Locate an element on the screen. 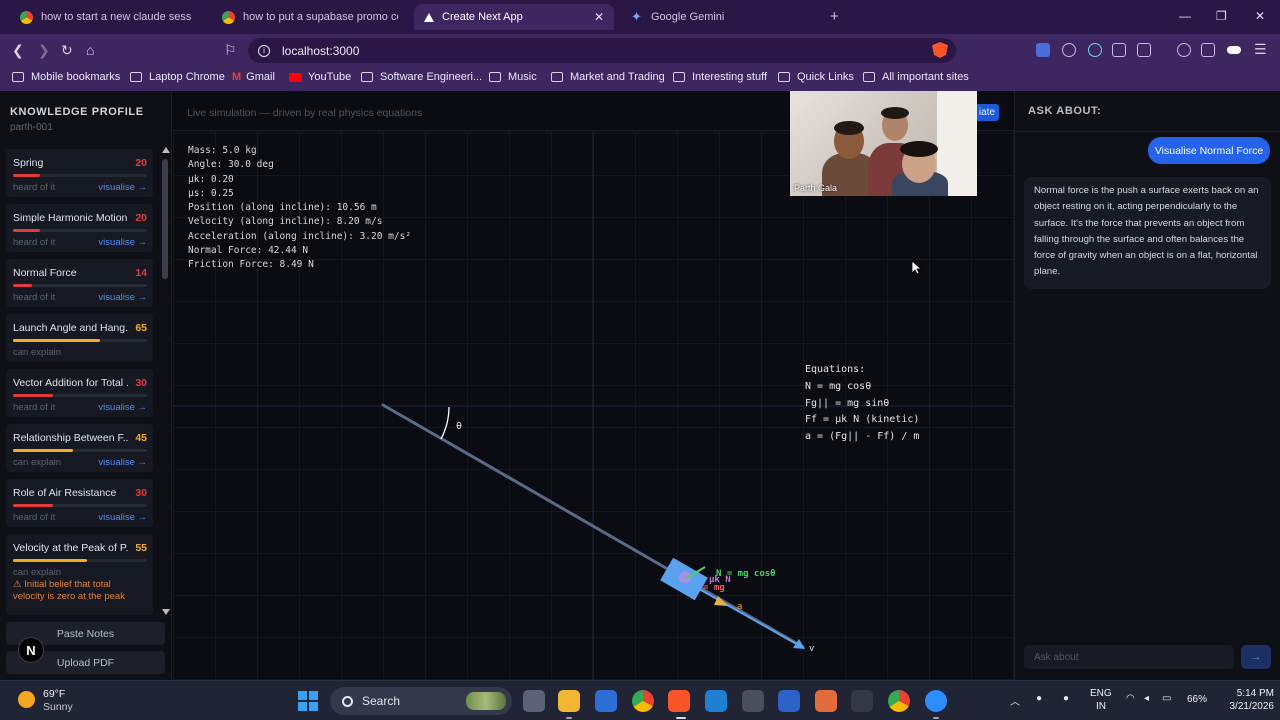 This screenshot has height=720, width=1280. react-devtools-icon is located at coordinates (1095, 50).